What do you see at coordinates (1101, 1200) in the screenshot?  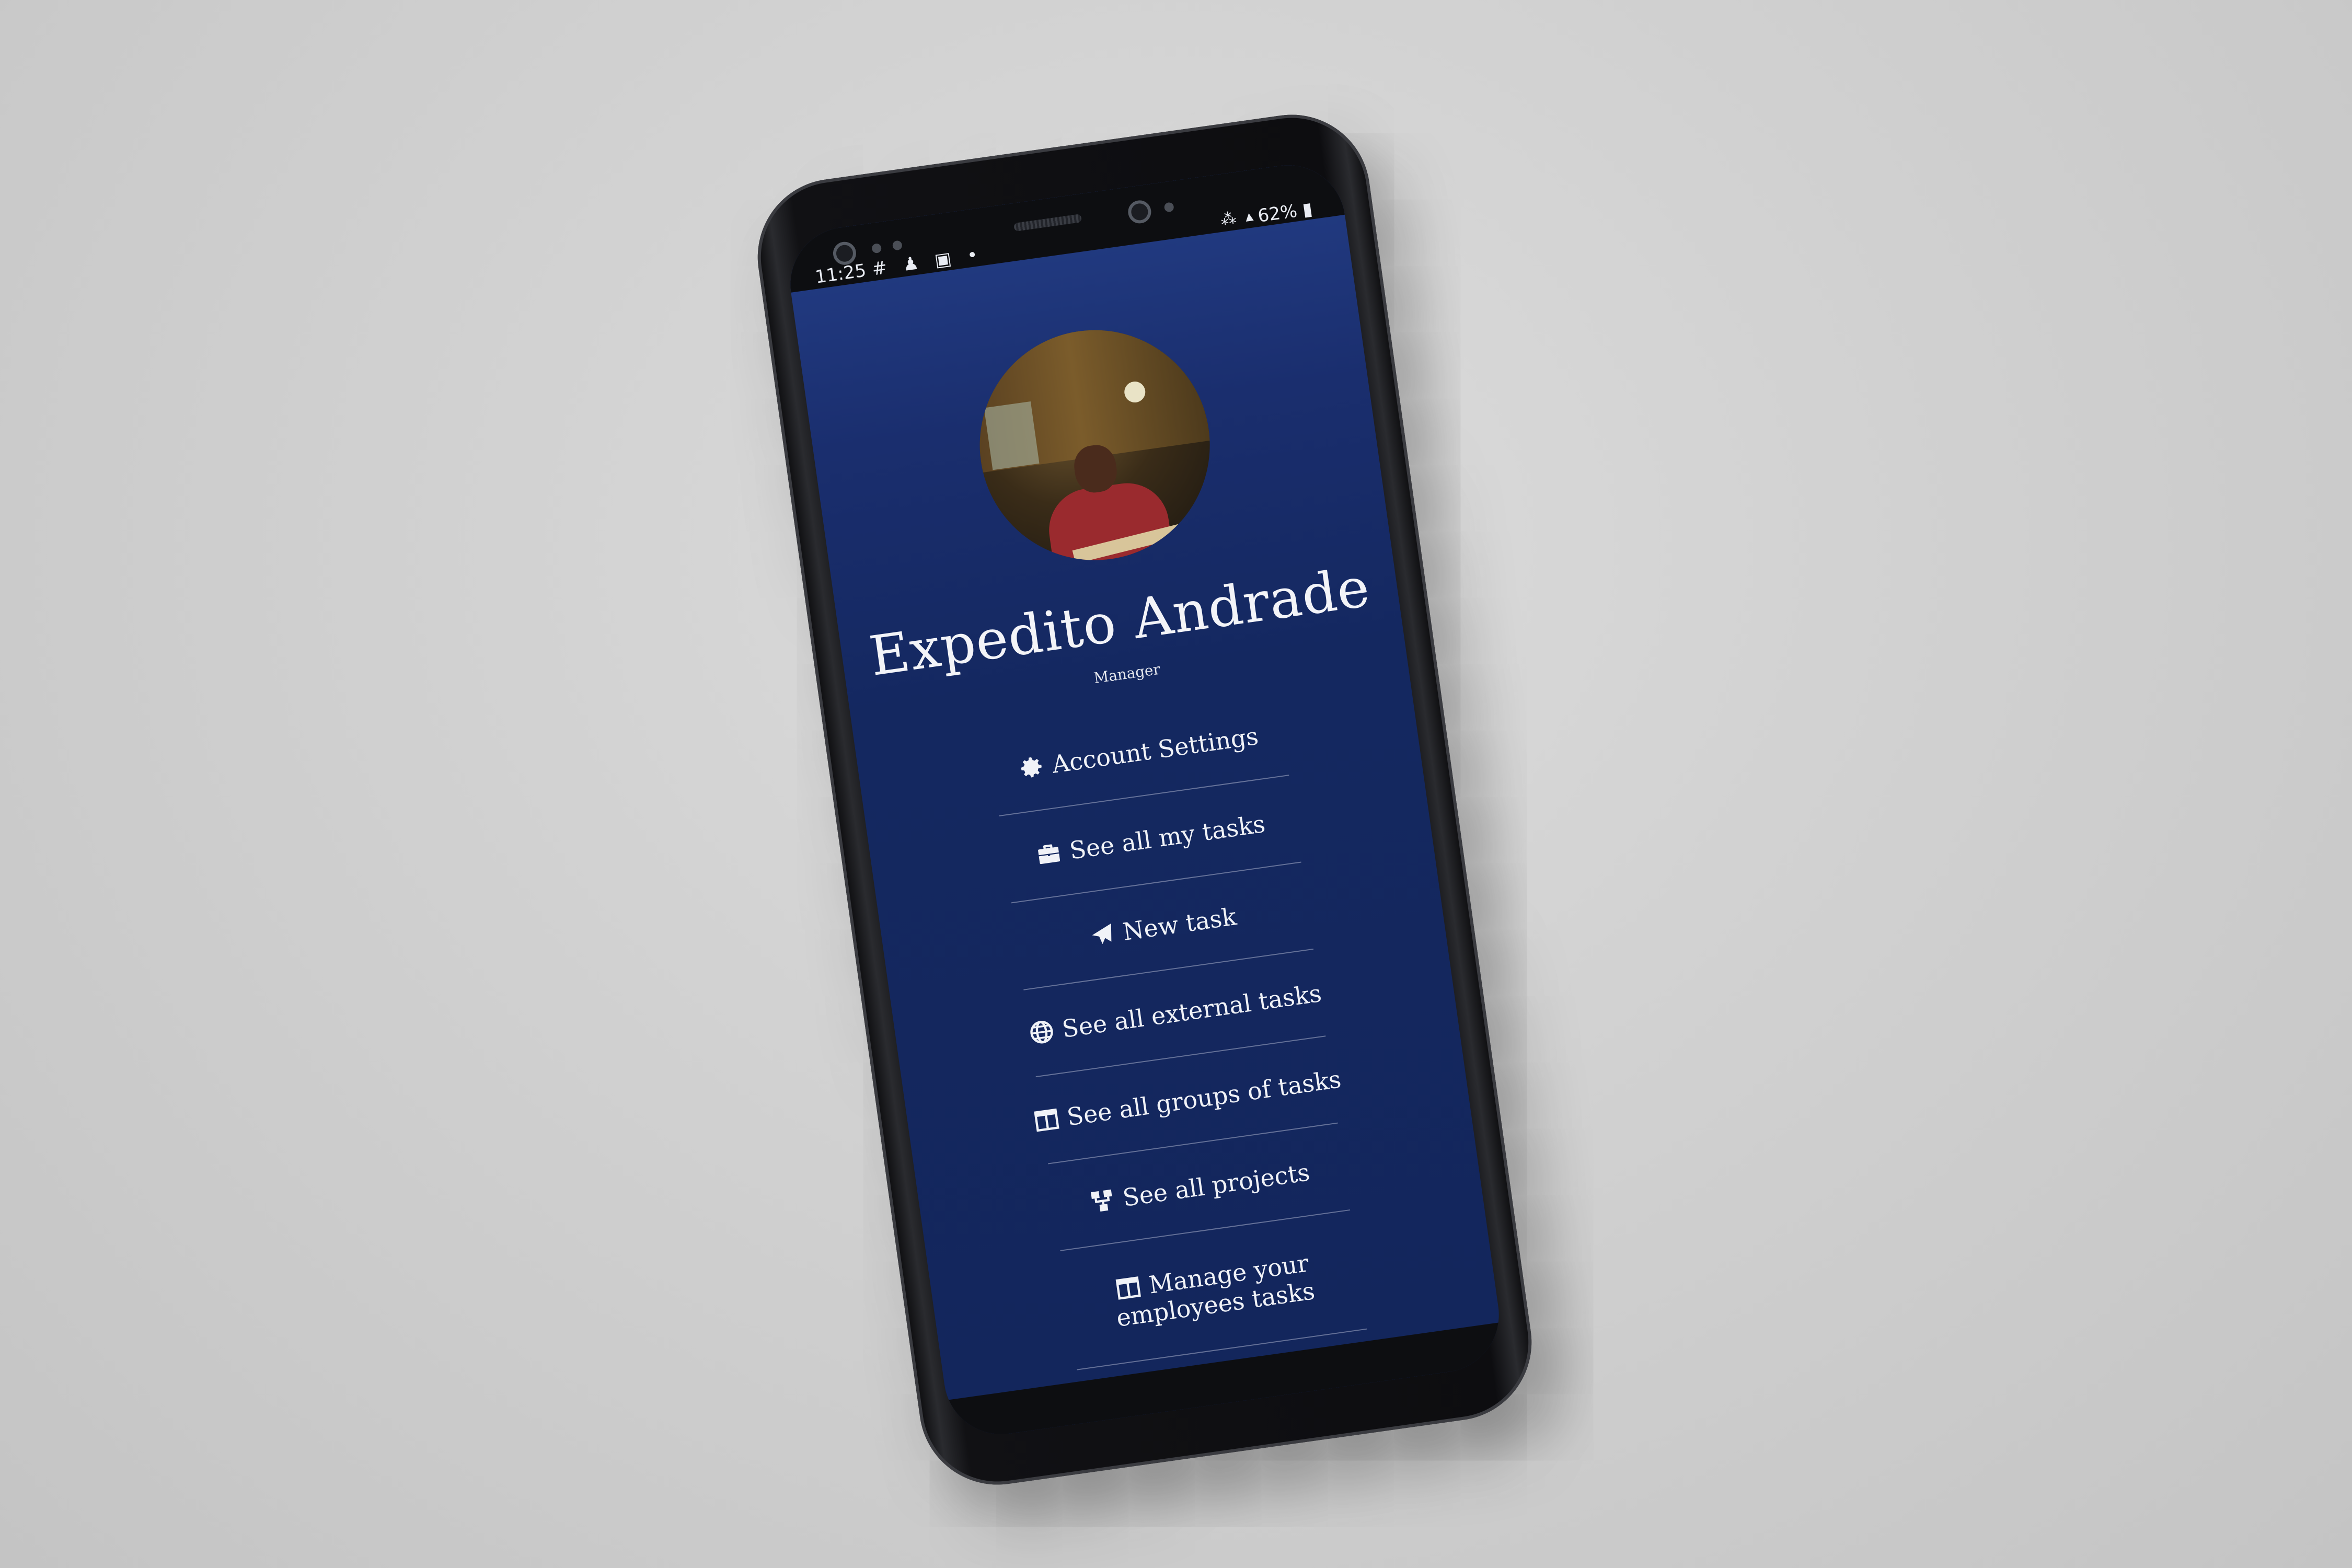 I see `sitemap-icon` at bounding box center [1101, 1200].